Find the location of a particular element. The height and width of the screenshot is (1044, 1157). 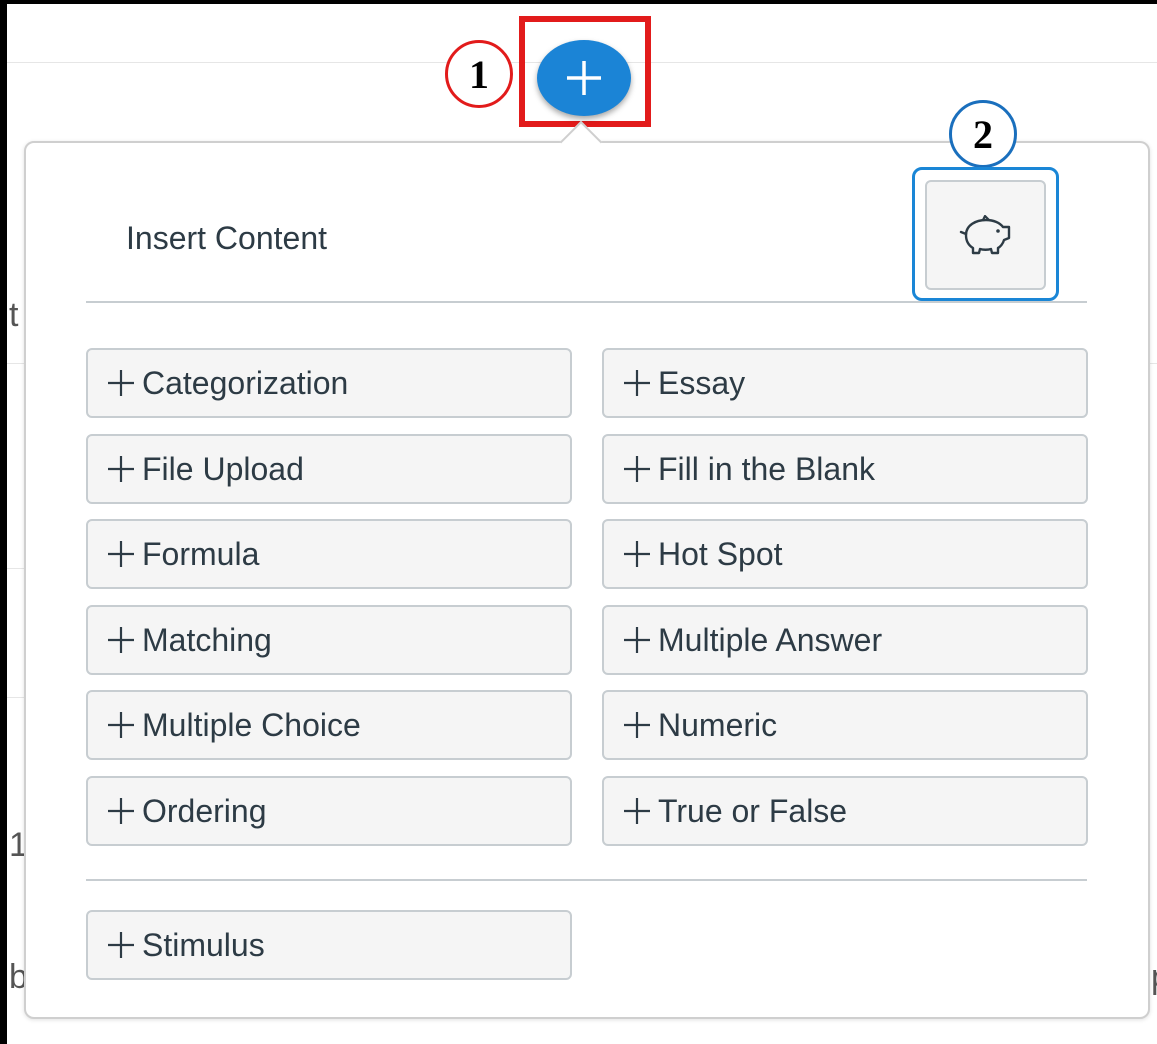

question-type-label: Essay is located at coordinates (702, 382).